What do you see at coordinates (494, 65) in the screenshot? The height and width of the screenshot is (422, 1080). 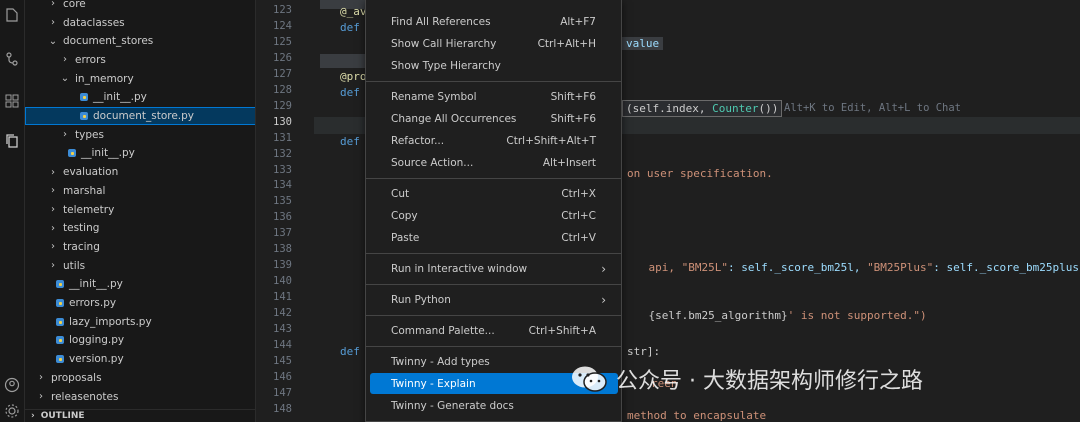 I see `menu-item: Show Type Hierarchy` at bounding box center [494, 65].